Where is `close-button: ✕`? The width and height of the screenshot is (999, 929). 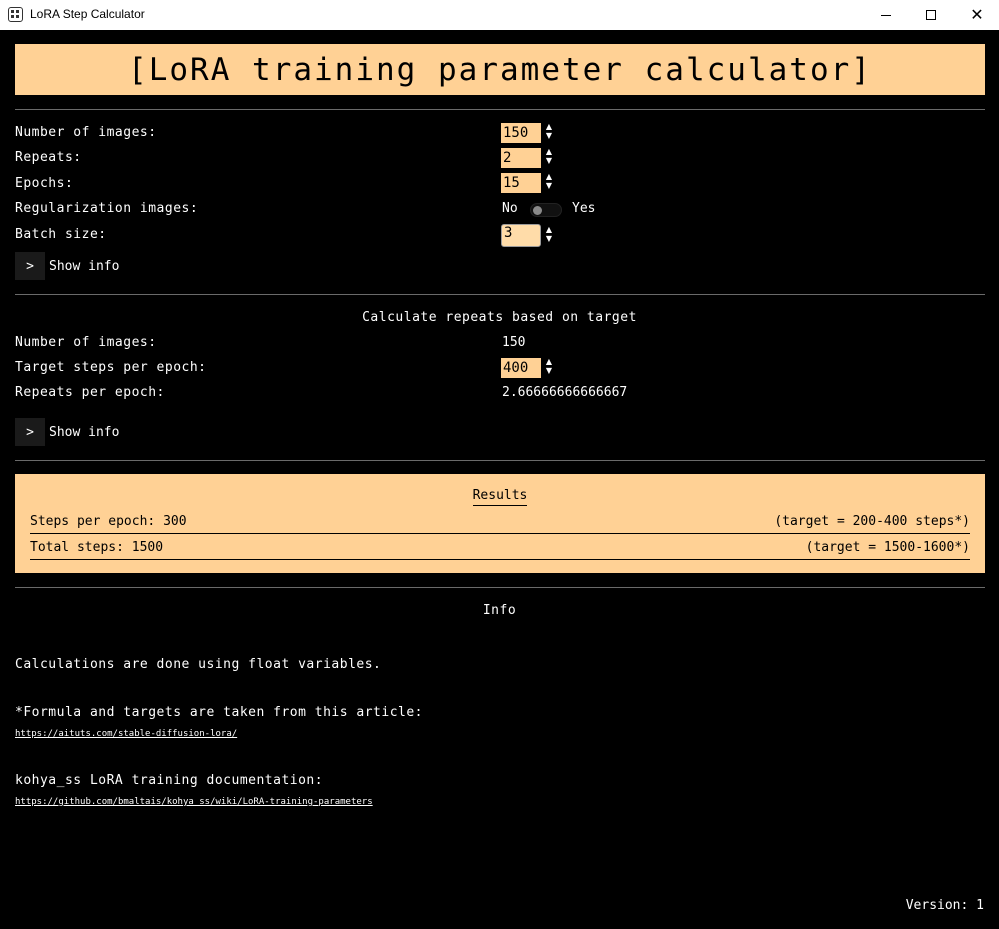 close-button: ✕ is located at coordinates (976, 15).